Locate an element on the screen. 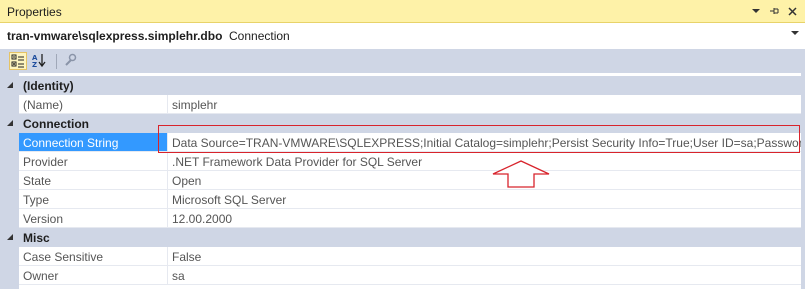 The height and width of the screenshot is (289, 805). alphabetical-icon: A Z is located at coordinates (39, 61).